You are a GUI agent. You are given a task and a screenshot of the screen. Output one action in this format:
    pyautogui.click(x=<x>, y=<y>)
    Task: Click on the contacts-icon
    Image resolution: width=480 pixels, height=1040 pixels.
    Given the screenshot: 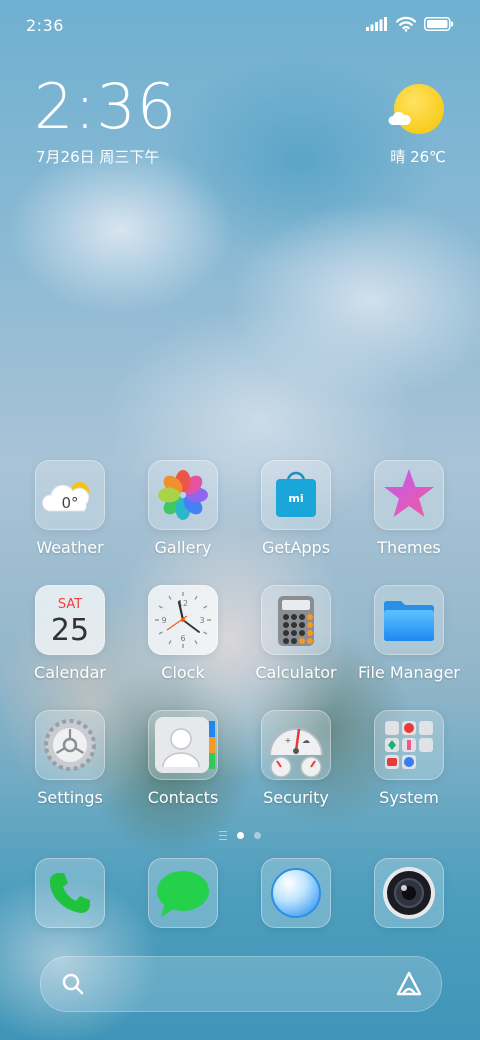 What is the action you would take?
    pyautogui.click(x=183, y=745)
    